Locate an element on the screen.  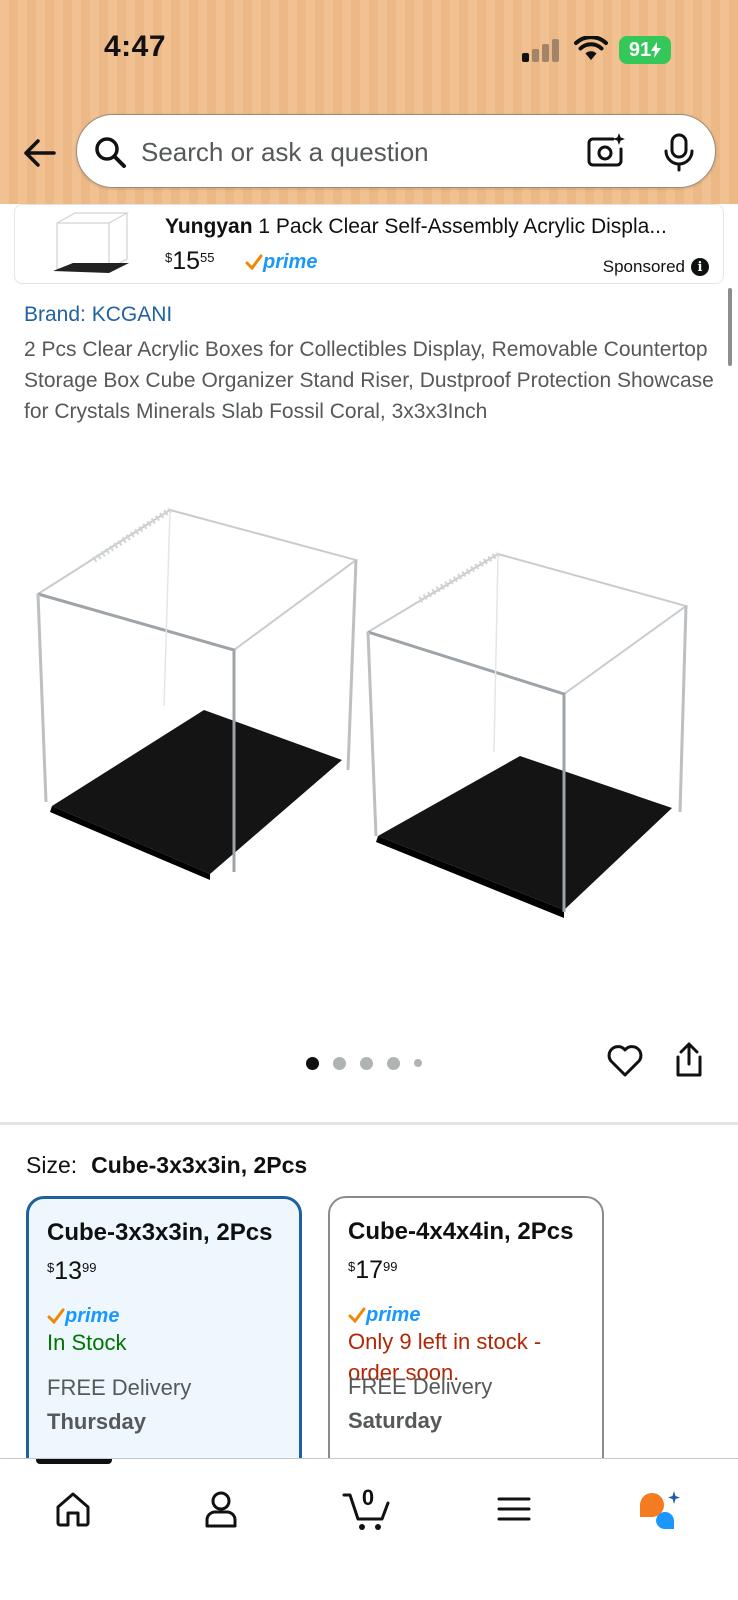
section-divider is located at coordinates (369, 1123).